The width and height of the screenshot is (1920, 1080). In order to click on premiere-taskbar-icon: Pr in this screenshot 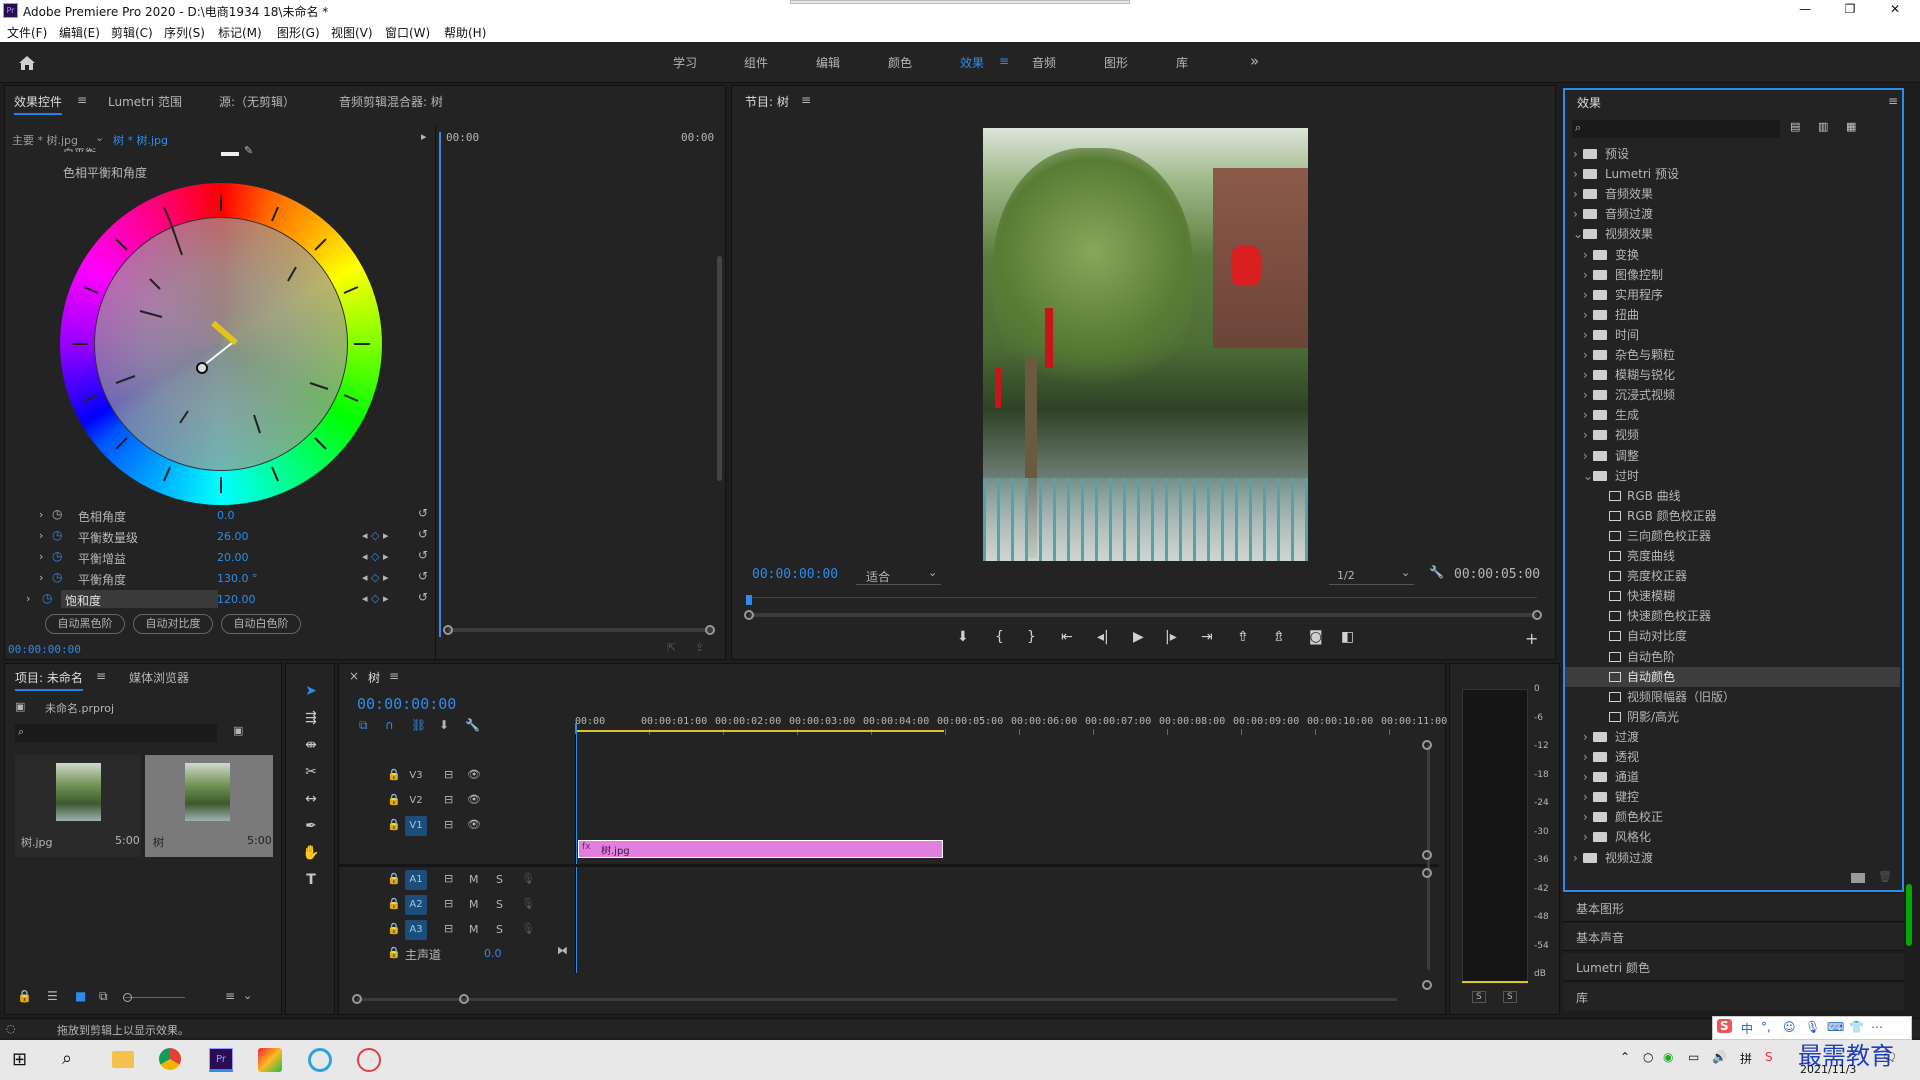, I will do `click(221, 1060)`.